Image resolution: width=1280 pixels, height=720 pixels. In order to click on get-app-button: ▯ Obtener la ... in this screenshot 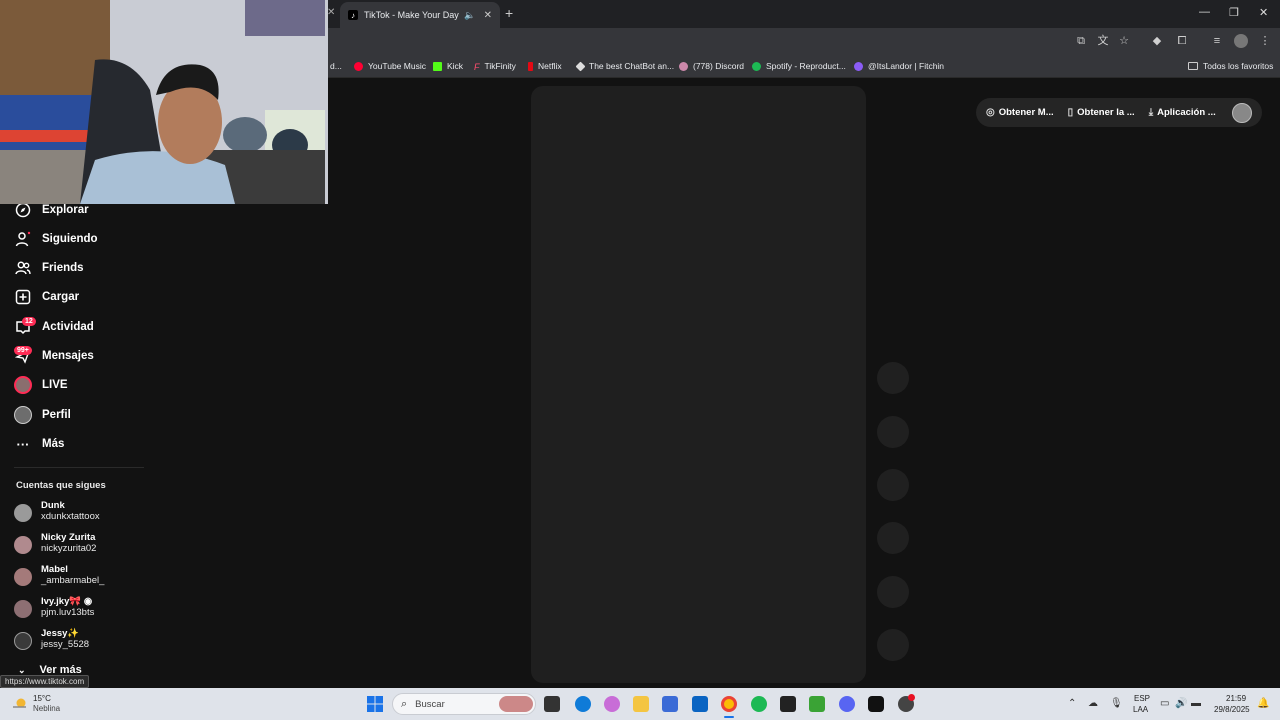, I will do `click(1101, 112)`.